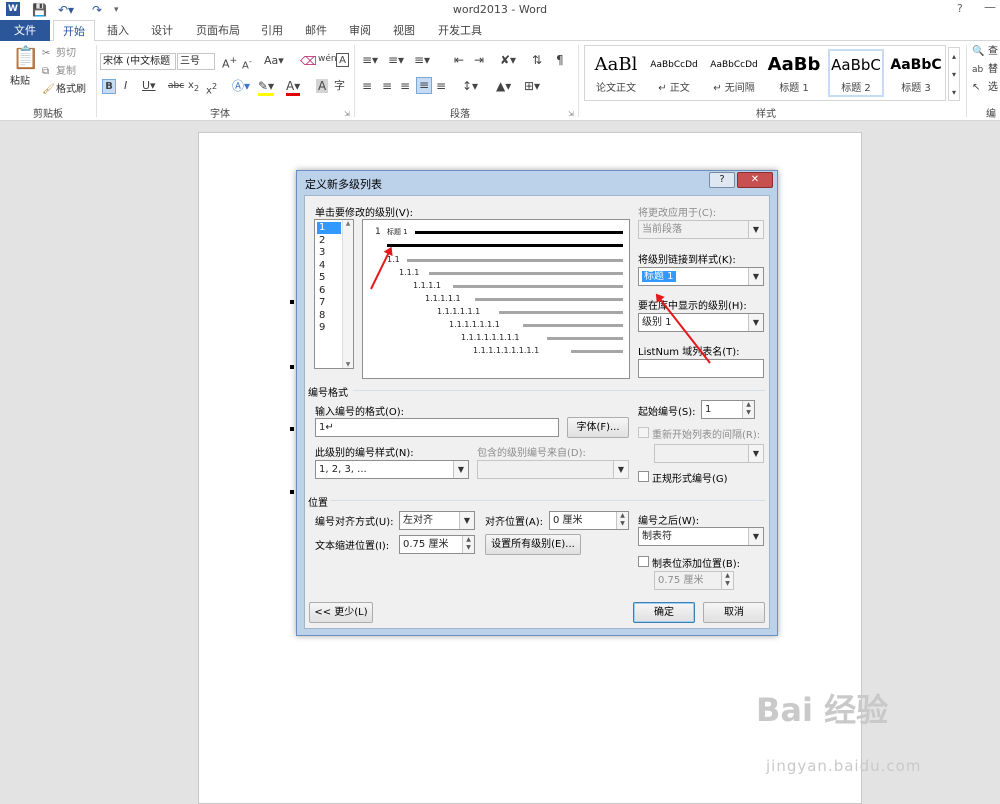  What do you see at coordinates (162, 30) in the screenshot?
I see `tab-design: 设计` at bounding box center [162, 30].